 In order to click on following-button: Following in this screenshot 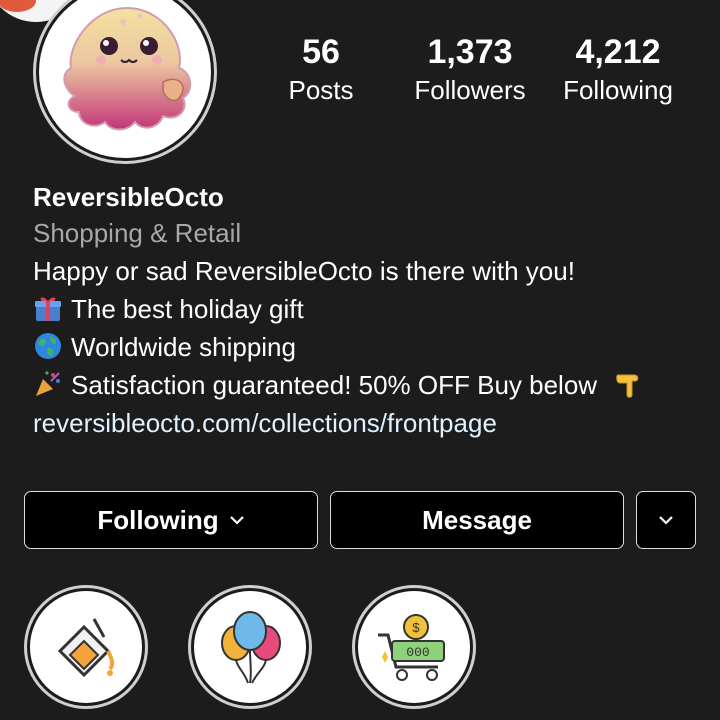, I will do `click(171, 520)`.